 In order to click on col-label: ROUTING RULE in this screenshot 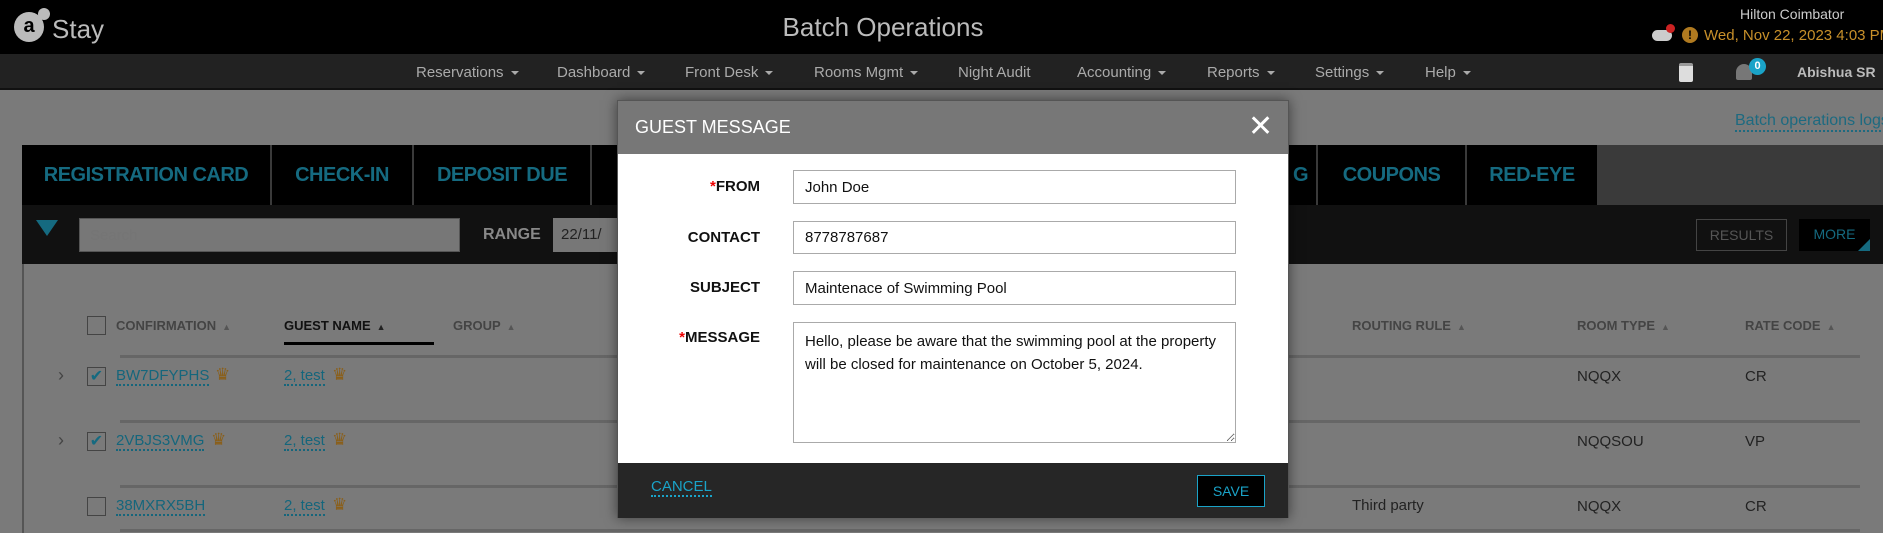, I will do `click(1401, 325)`.